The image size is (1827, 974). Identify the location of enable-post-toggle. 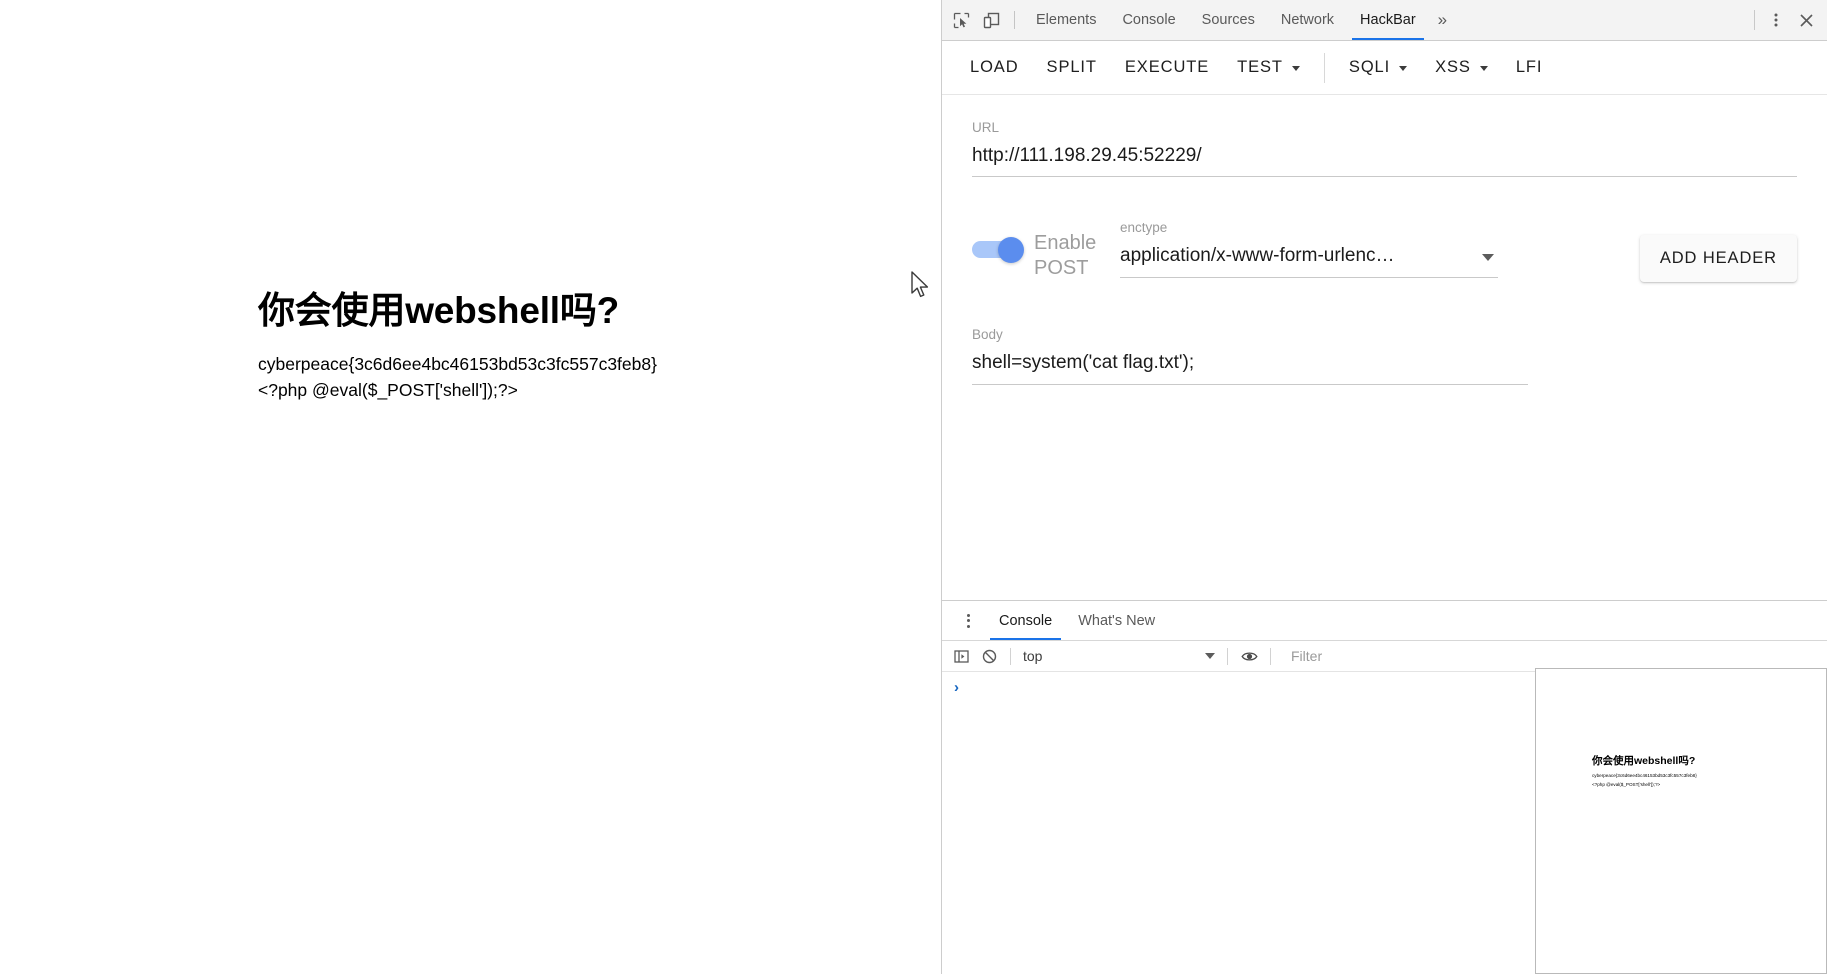
(998, 242).